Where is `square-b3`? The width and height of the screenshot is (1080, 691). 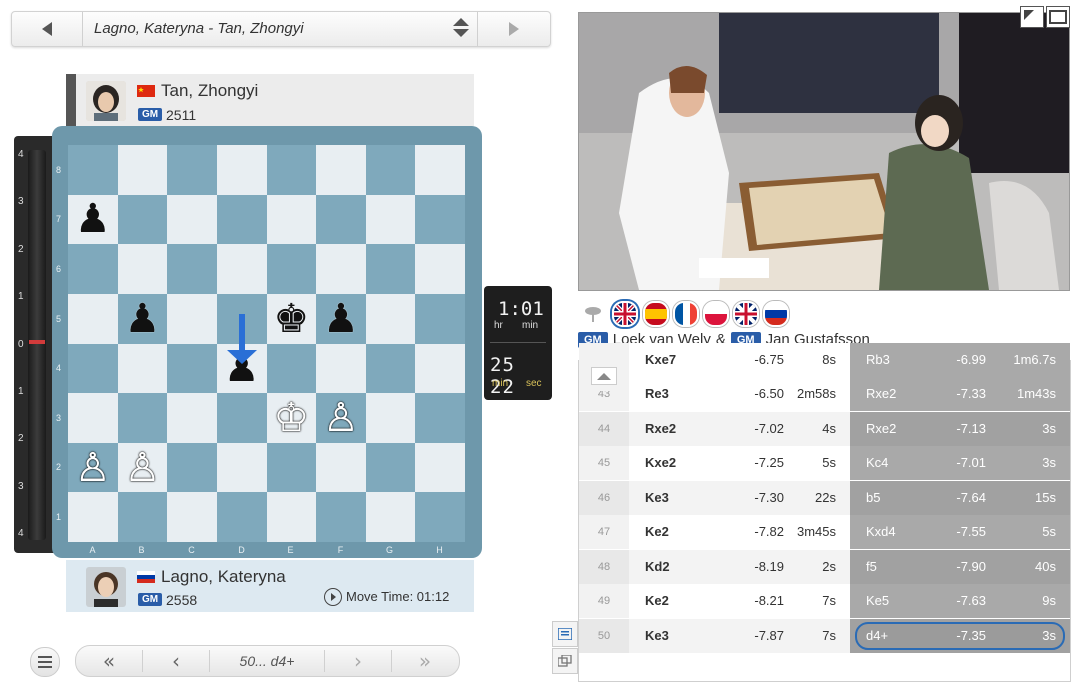 square-b3 is located at coordinates (142, 418).